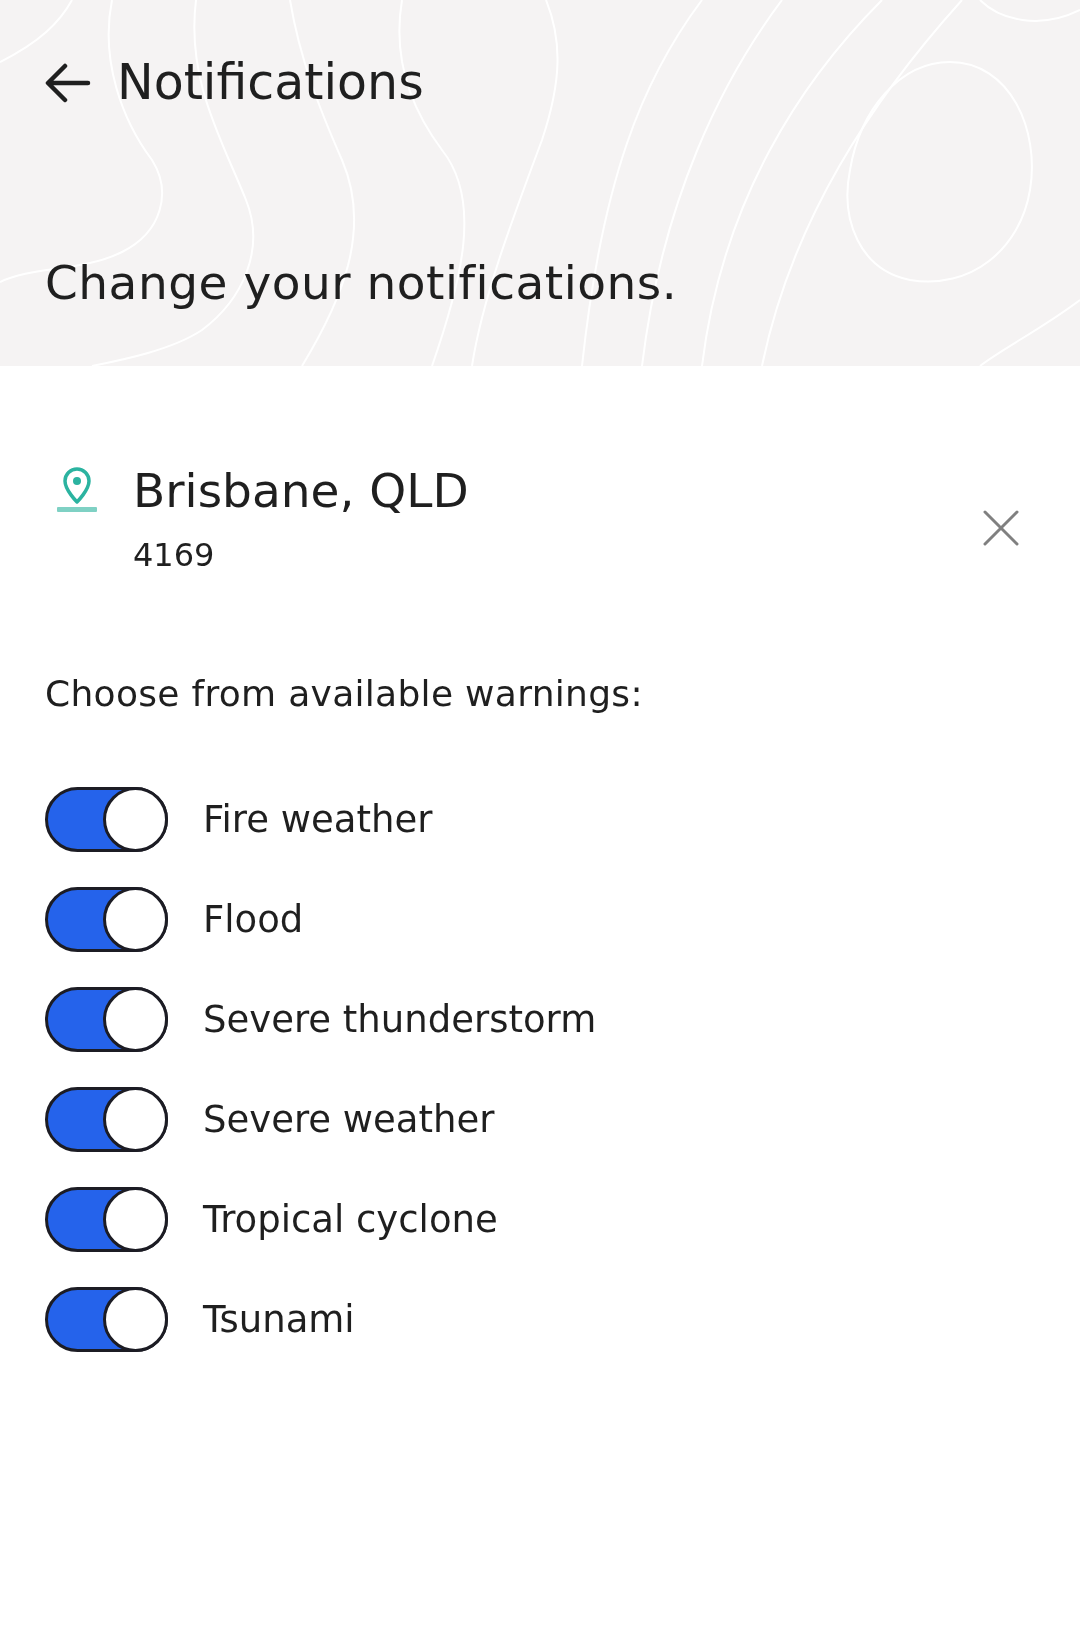  Describe the element at coordinates (270, 83) in the screenshot. I see `page-title: Notifications` at that location.